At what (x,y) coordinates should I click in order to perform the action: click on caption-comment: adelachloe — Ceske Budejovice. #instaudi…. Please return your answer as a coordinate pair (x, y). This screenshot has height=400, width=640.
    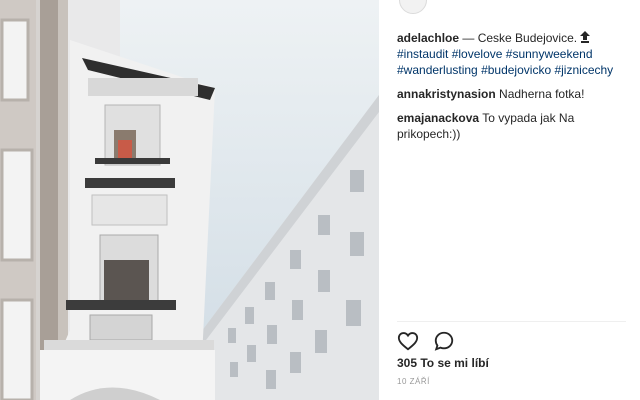
    Looking at the image, I should click on (513, 54).